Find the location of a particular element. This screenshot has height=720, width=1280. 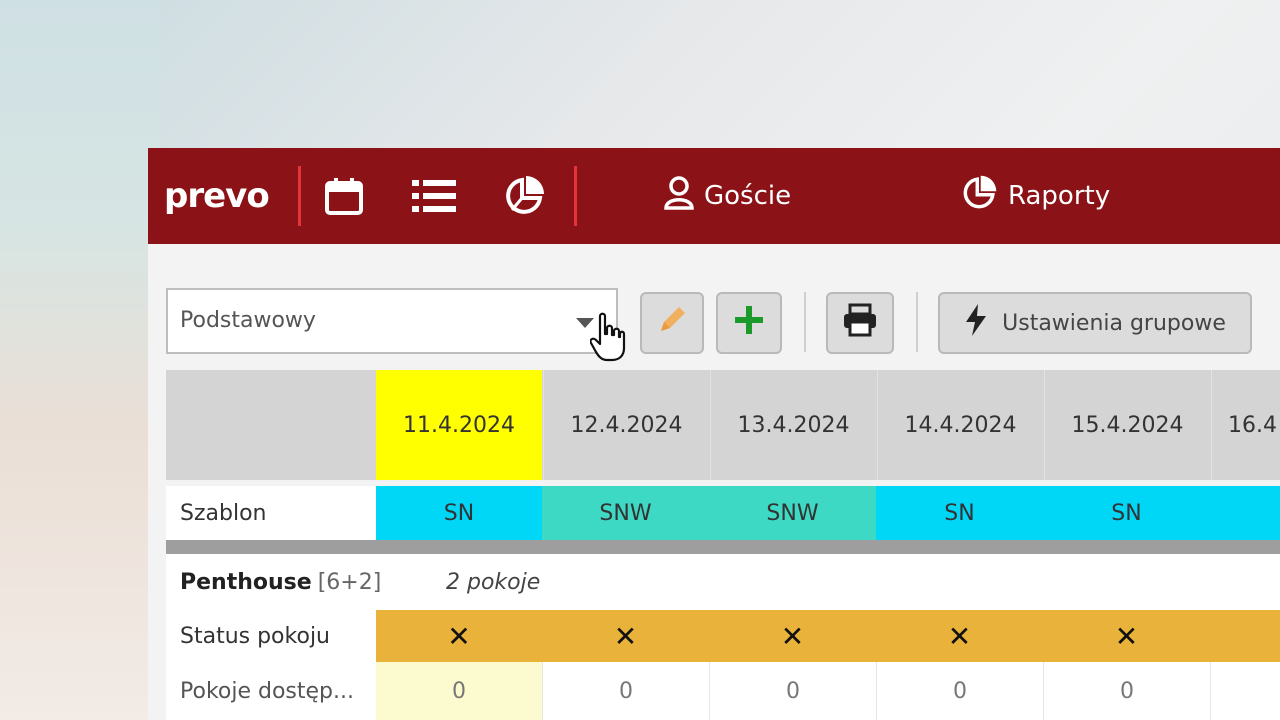

hand-cursor-icon is located at coordinates (607, 339).